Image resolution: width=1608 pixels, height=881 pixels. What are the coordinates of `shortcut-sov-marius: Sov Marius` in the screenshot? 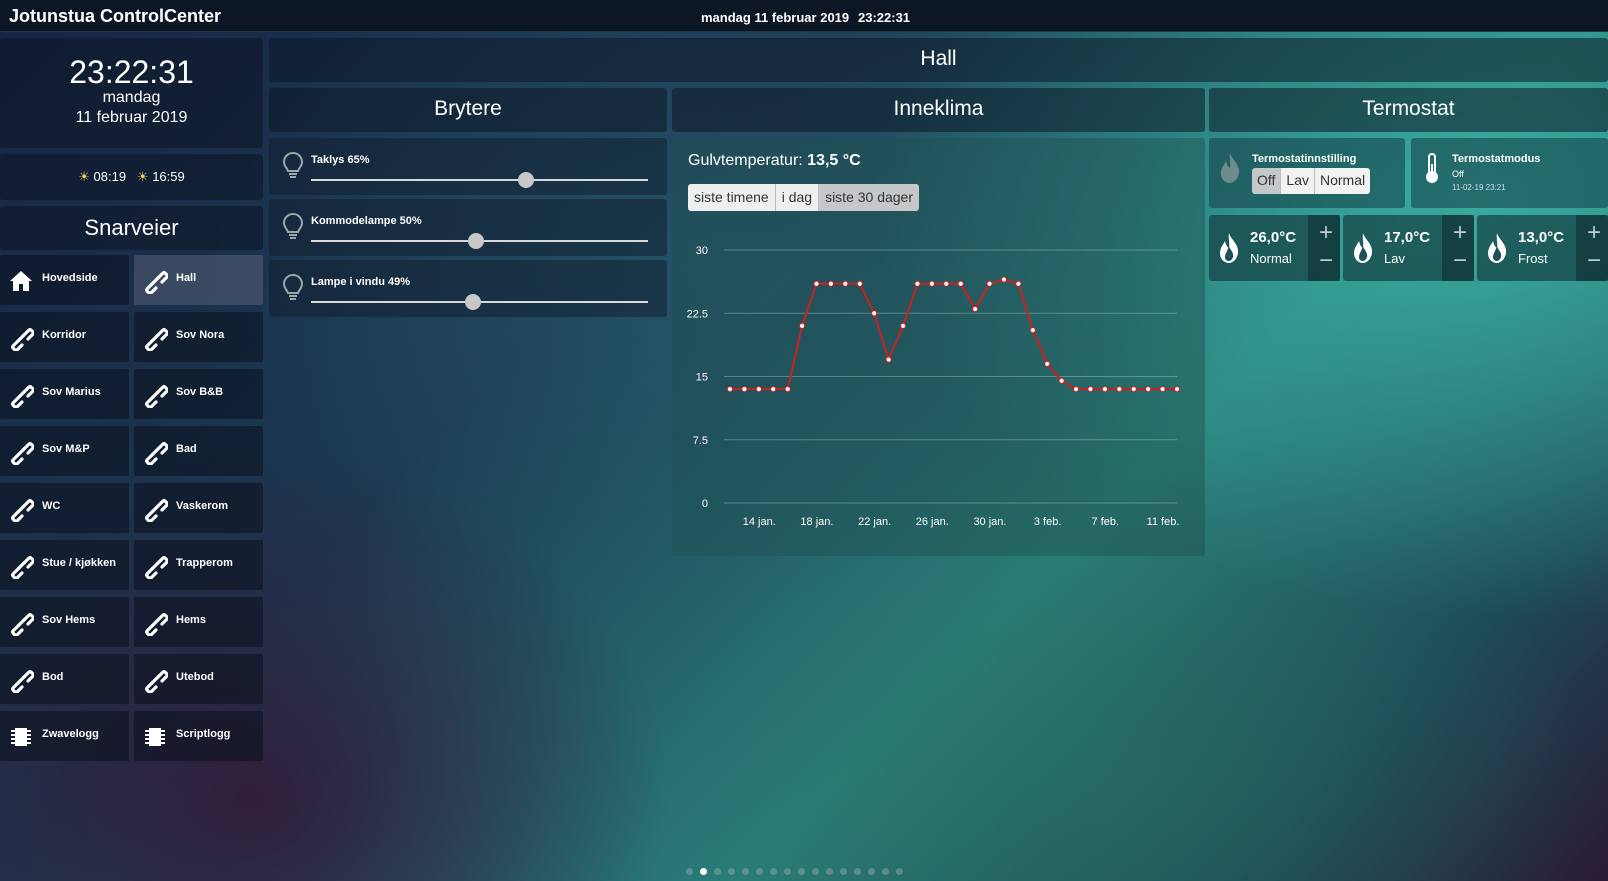 It's located at (64, 394).